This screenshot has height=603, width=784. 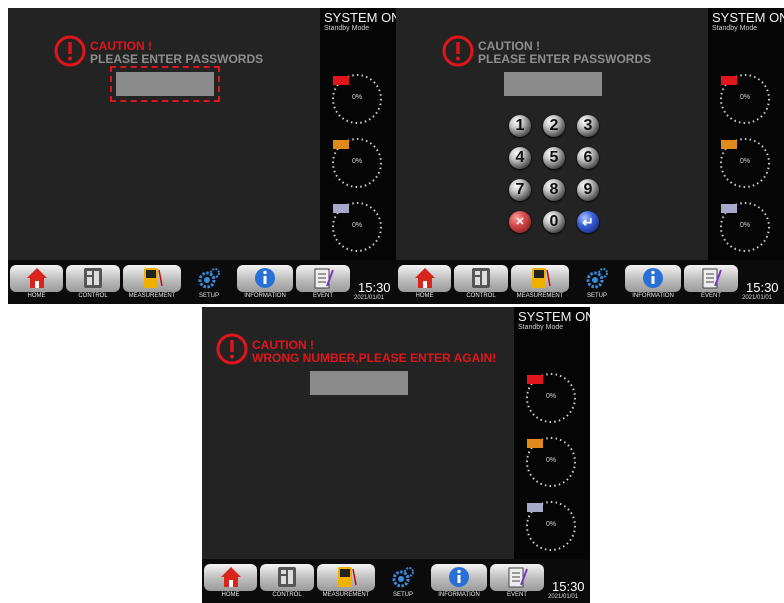 I want to click on keypad-key-0: 0, so click(x=554, y=222).